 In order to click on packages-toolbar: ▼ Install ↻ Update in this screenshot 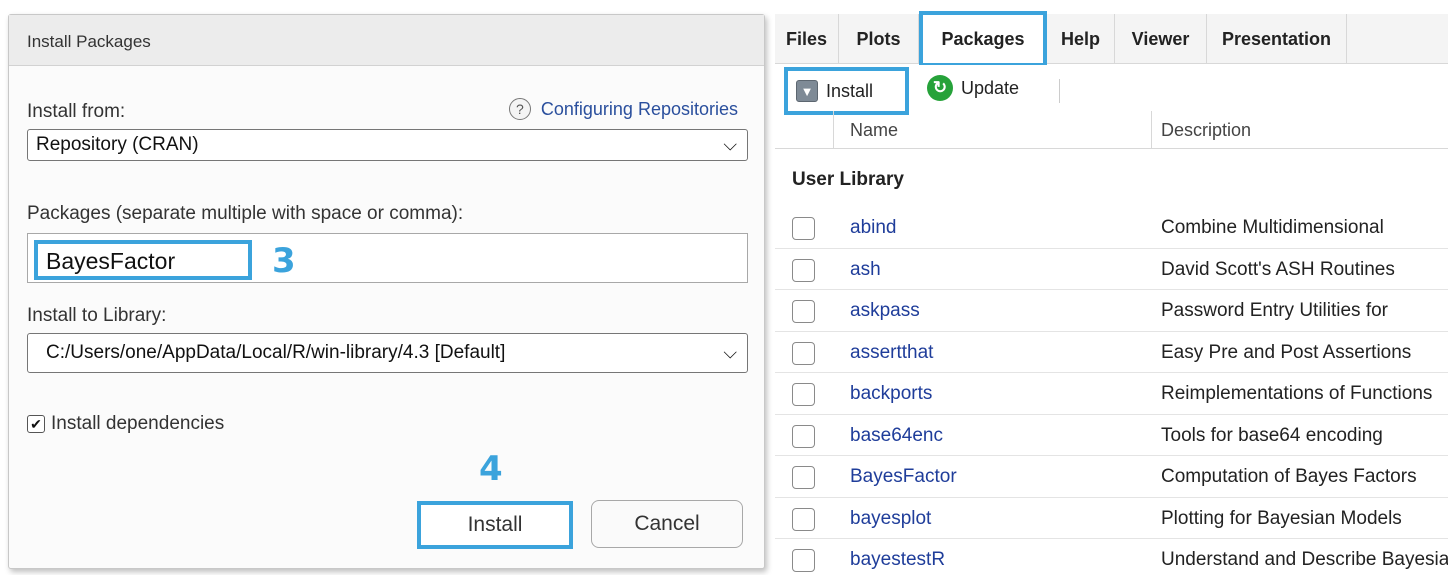, I will do `click(1111, 90)`.